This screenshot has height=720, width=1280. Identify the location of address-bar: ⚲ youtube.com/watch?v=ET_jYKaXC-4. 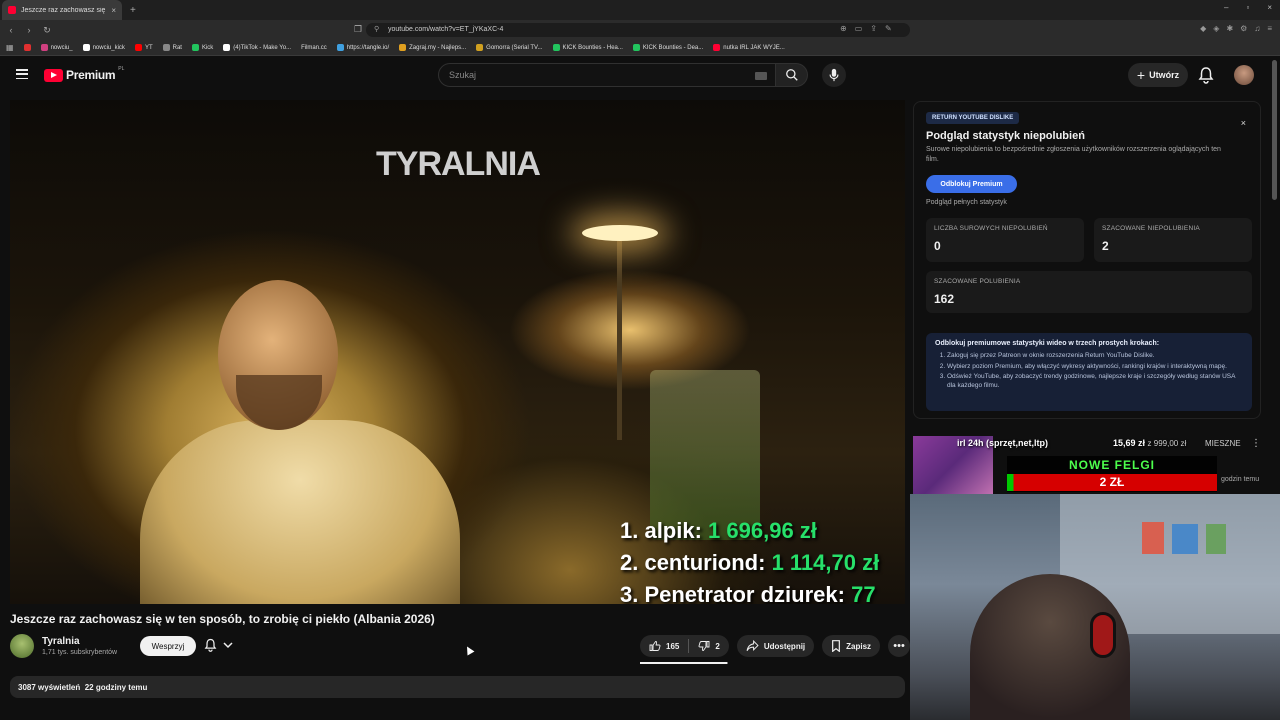
(638, 30).